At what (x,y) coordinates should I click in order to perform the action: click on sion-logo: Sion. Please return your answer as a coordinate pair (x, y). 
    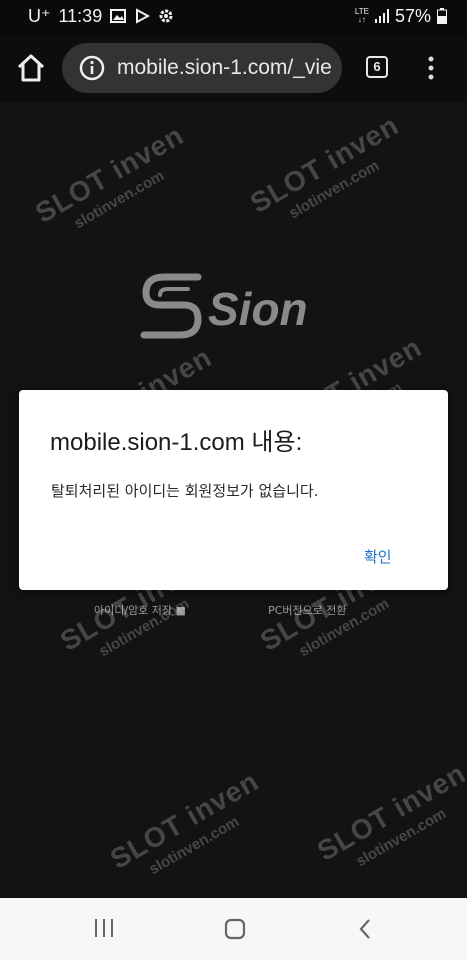
    Looking at the image, I should click on (224, 306).